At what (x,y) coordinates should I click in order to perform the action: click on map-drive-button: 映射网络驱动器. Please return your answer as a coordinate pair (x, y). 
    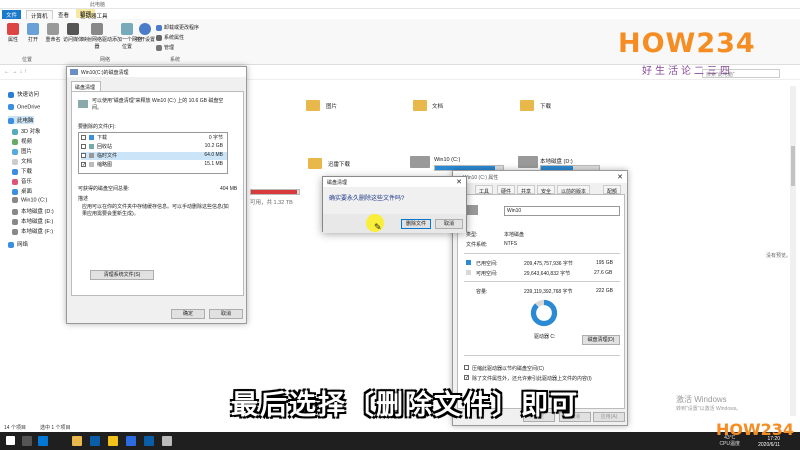
    Looking at the image, I should click on (97, 35).